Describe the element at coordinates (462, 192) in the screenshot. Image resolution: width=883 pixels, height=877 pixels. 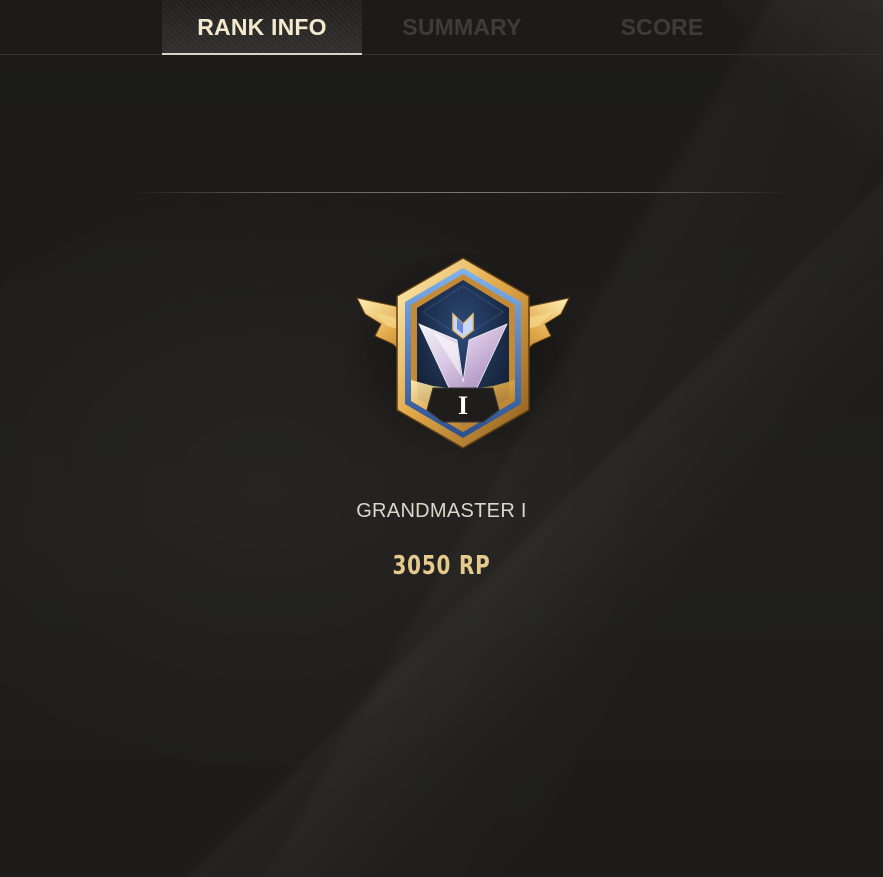
I see `section-divider` at that location.